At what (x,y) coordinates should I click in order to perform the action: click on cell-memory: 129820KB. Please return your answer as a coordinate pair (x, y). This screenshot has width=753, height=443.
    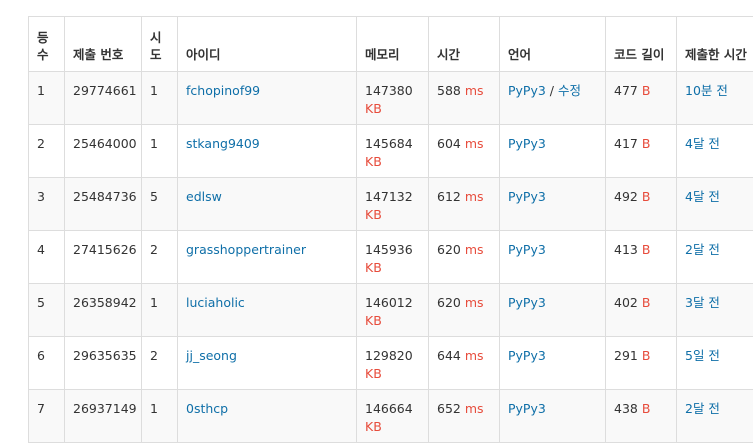
    Looking at the image, I should click on (393, 363).